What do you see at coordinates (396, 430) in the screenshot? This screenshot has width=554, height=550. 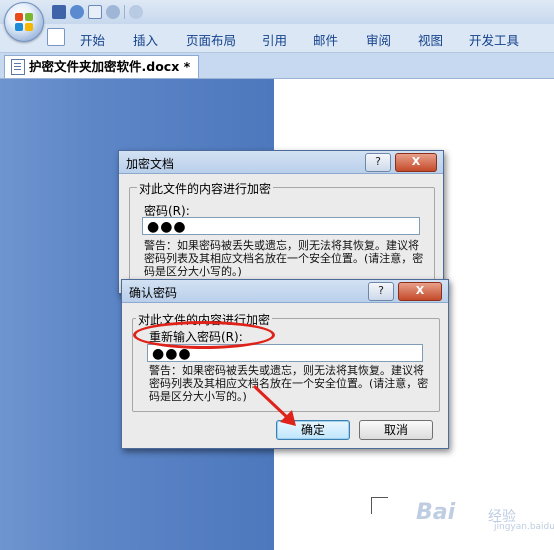 I see `cancel-button: 取消` at bounding box center [396, 430].